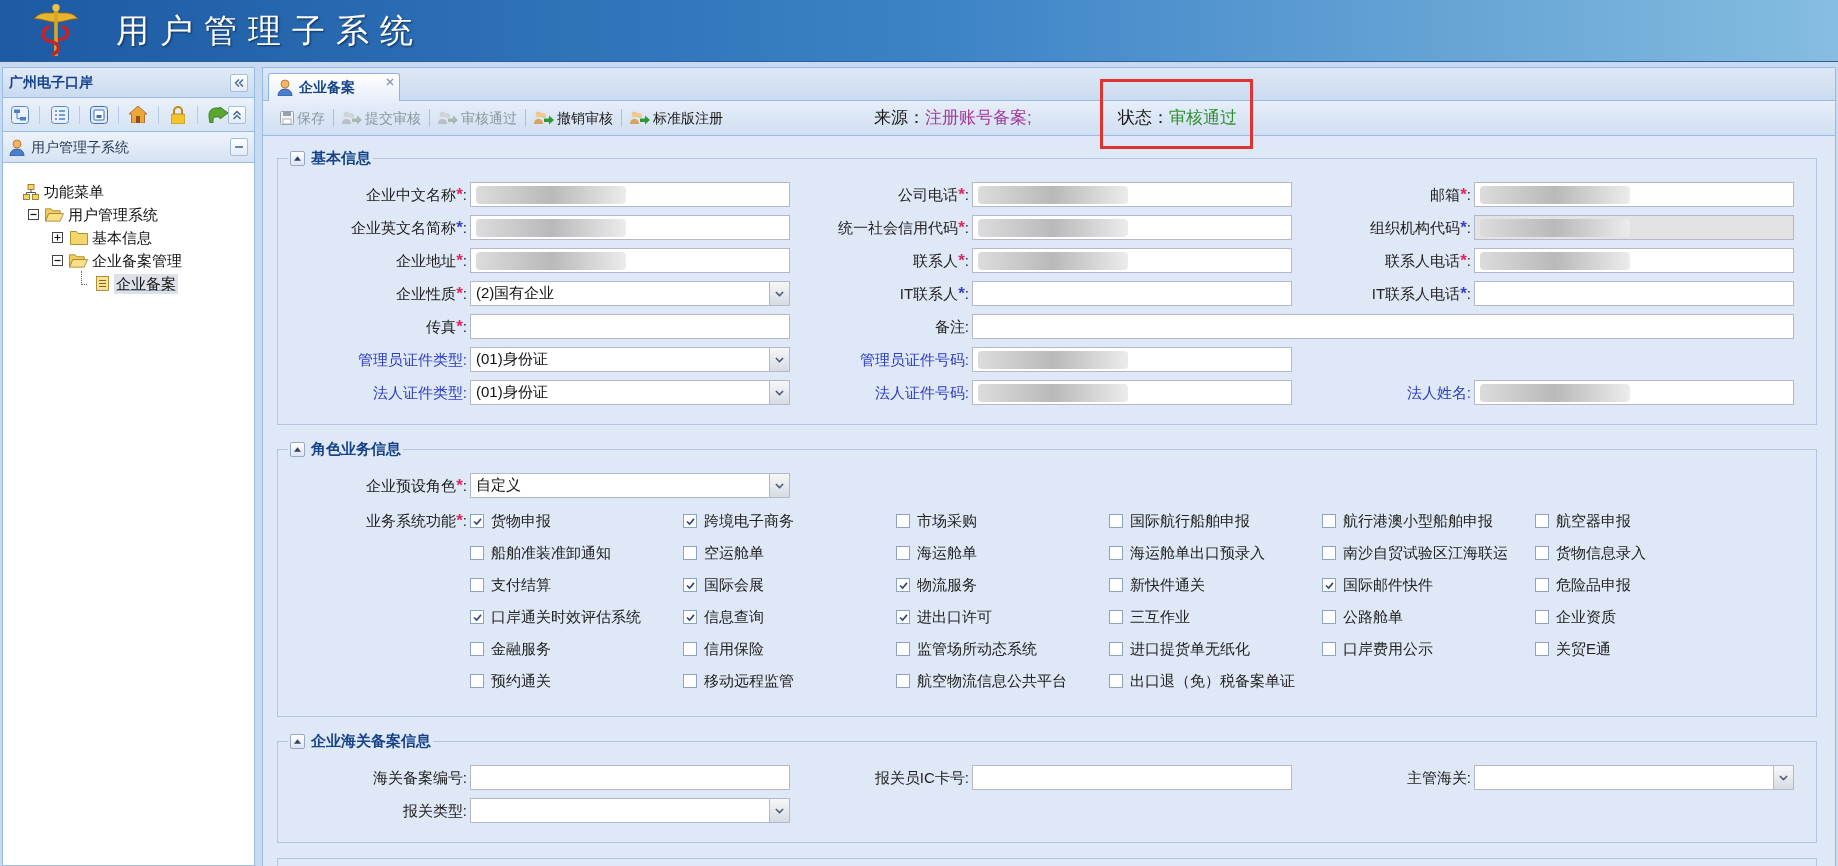 Image resolution: width=1838 pixels, height=866 pixels. What do you see at coordinates (74, 191) in the screenshot?
I see `tree-item: 功能菜单` at bounding box center [74, 191].